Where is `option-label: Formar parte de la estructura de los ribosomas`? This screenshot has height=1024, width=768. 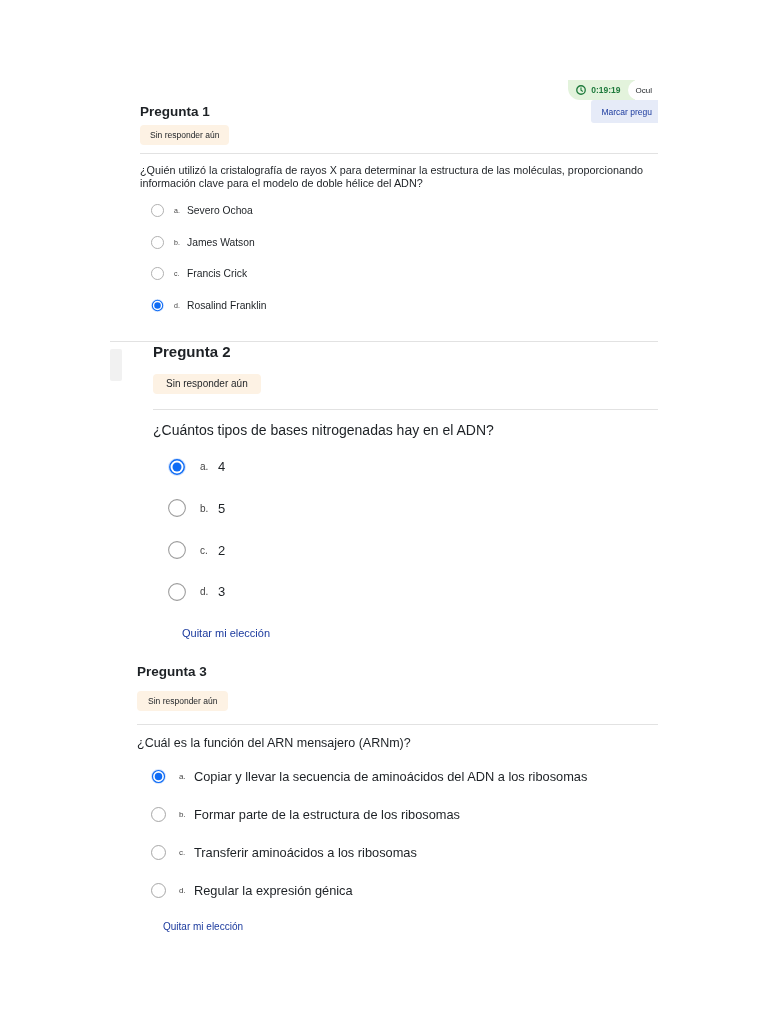 option-label: Formar parte de la estructura de los ribosomas is located at coordinates (327, 815).